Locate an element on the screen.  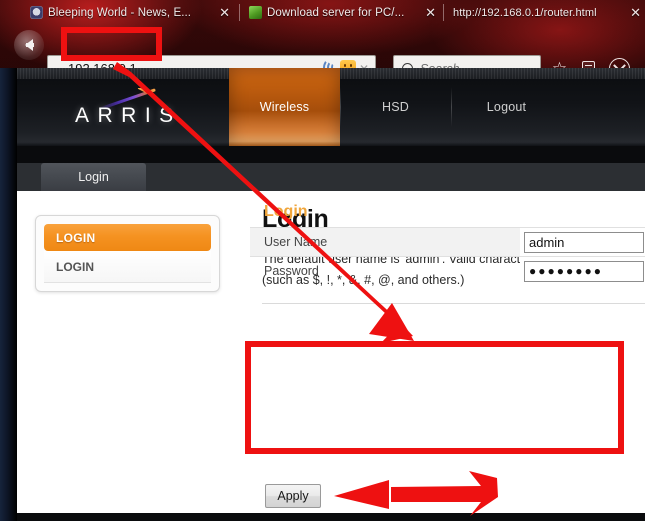
sidebar-item-login-label: LOGIN is located at coordinates (75, 266).